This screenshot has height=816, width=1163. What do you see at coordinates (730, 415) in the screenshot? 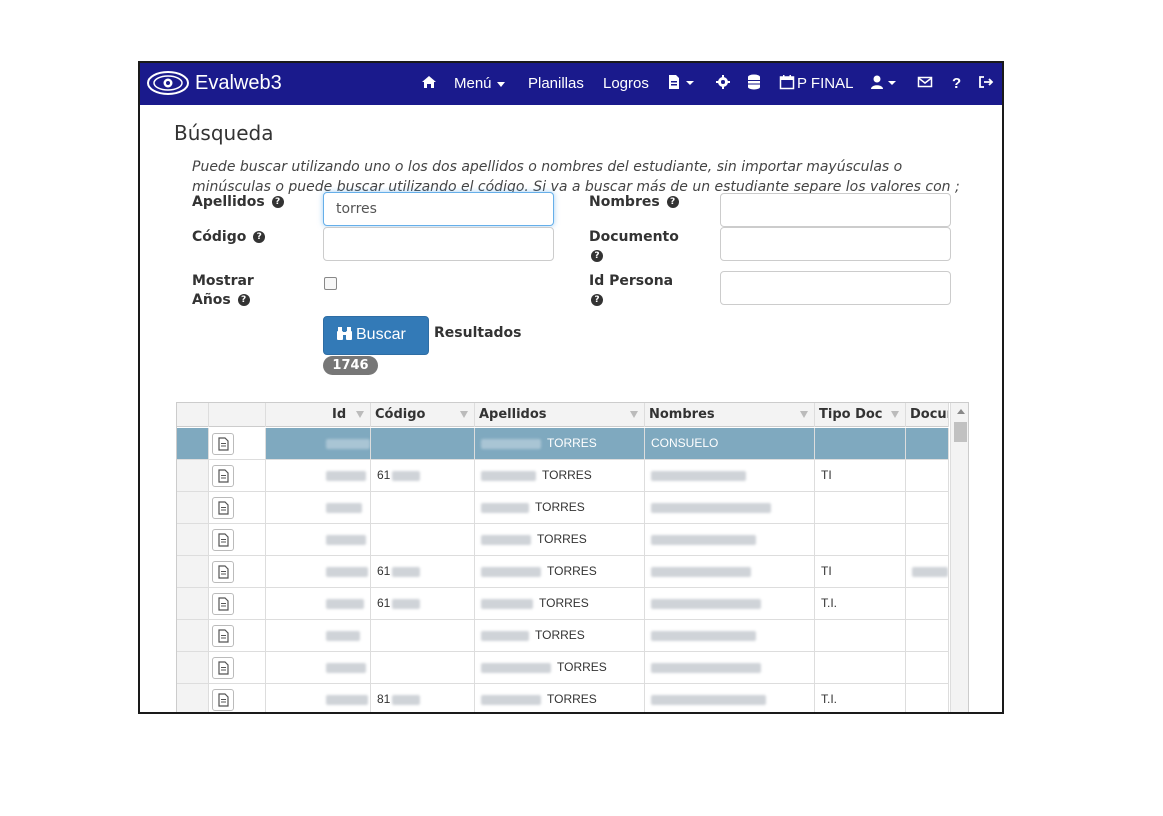
I see `header-nombres: Nombres` at bounding box center [730, 415].